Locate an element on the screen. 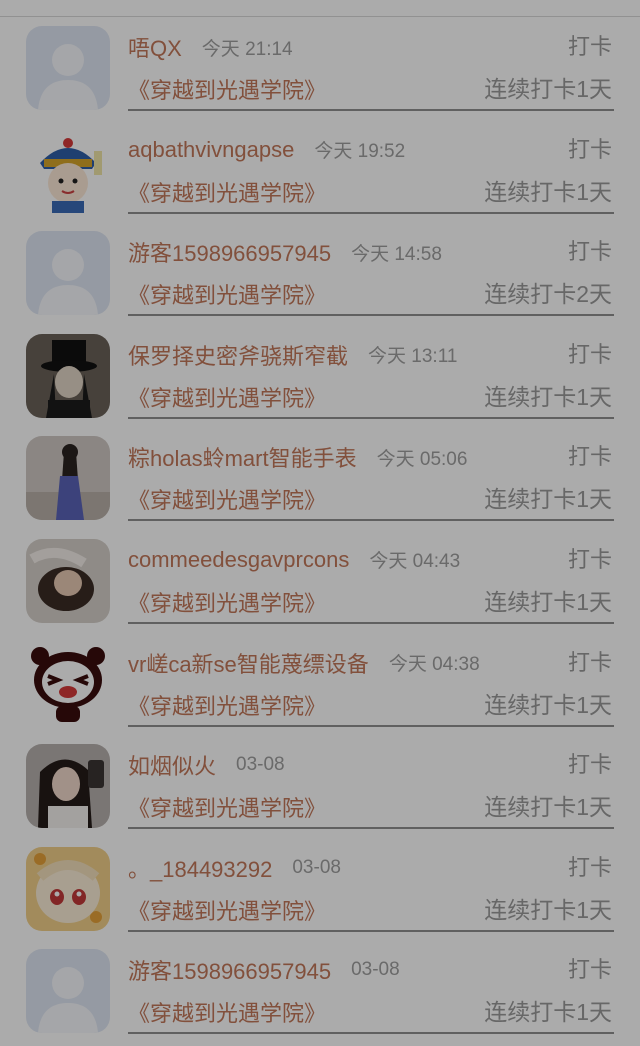  list-item: 如烟似火 03-08 打卡 《穿越到光遇学院》 连续打卡1天 is located at coordinates (320, 789).